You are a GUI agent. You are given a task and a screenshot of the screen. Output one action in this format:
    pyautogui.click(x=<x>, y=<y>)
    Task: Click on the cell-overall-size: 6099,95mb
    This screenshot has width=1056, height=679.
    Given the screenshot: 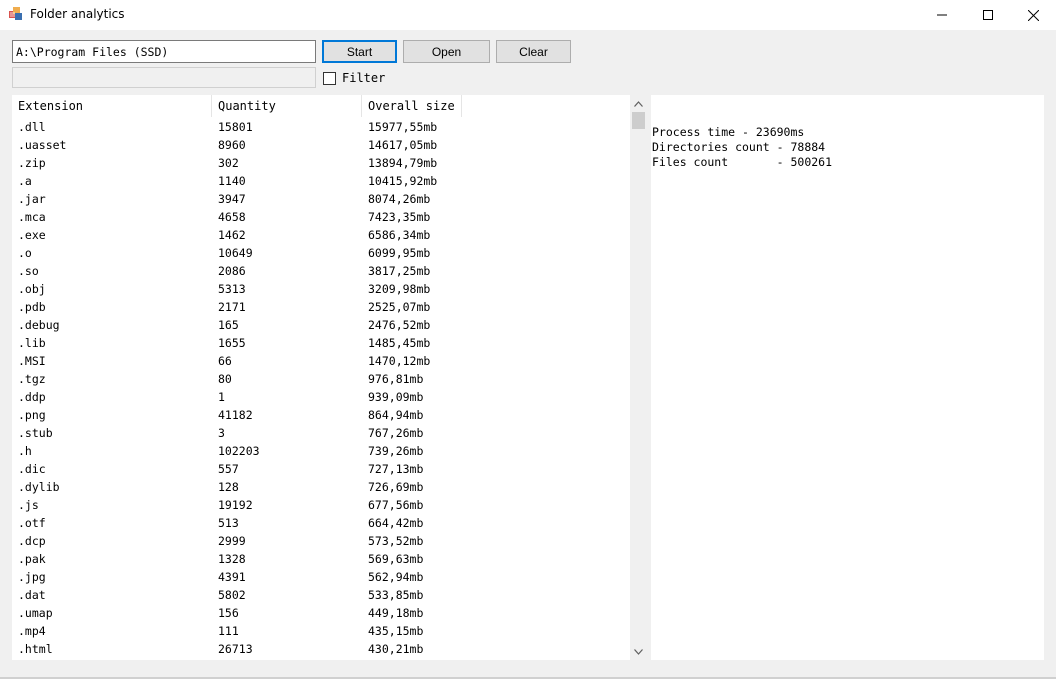 What is the action you would take?
    pyautogui.click(x=399, y=253)
    